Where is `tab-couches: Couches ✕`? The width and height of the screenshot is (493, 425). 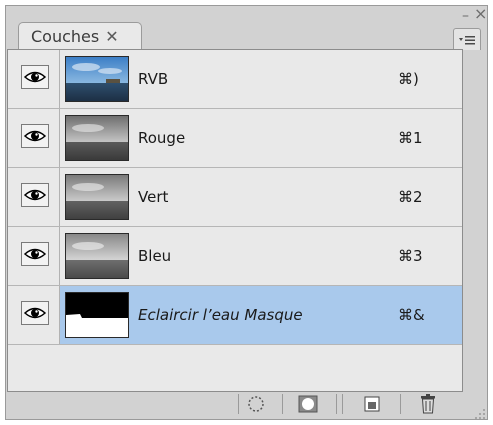 tab-couches: Couches ✕ is located at coordinates (80, 36).